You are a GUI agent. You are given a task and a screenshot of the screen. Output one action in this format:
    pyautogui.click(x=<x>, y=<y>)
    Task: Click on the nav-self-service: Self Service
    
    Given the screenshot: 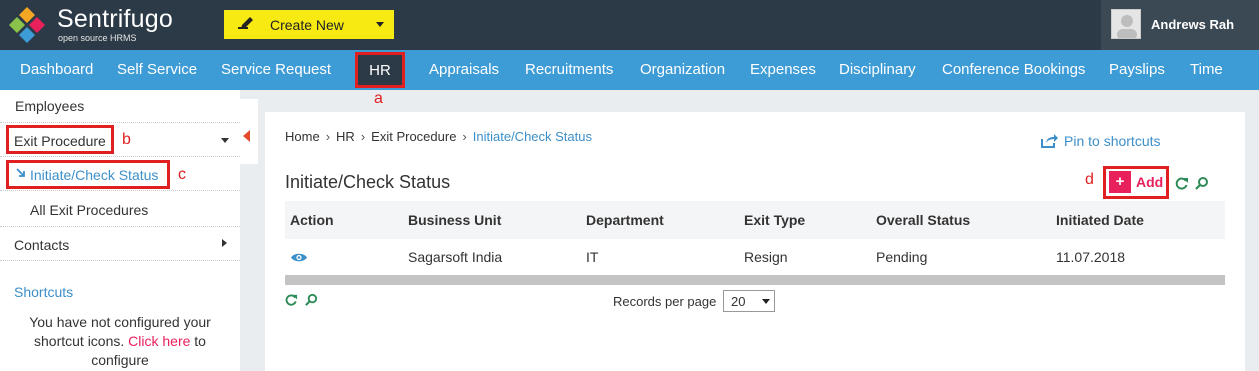 What is the action you would take?
    pyautogui.click(x=157, y=70)
    